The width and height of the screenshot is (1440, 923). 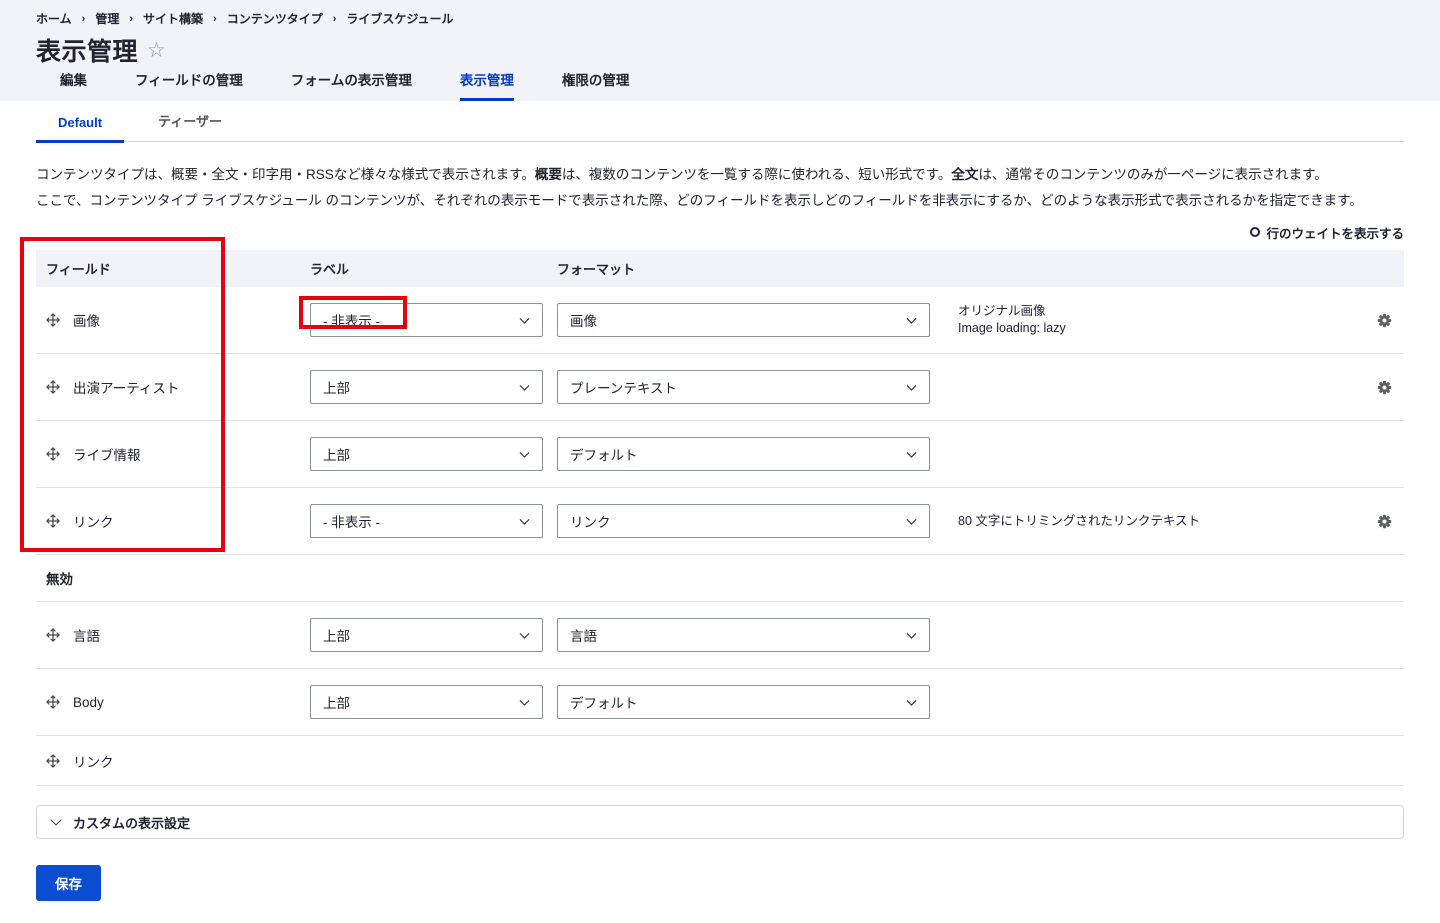 What do you see at coordinates (720, 578) in the screenshot?
I see `disabled-section-label: 無効` at bounding box center [720, 578].